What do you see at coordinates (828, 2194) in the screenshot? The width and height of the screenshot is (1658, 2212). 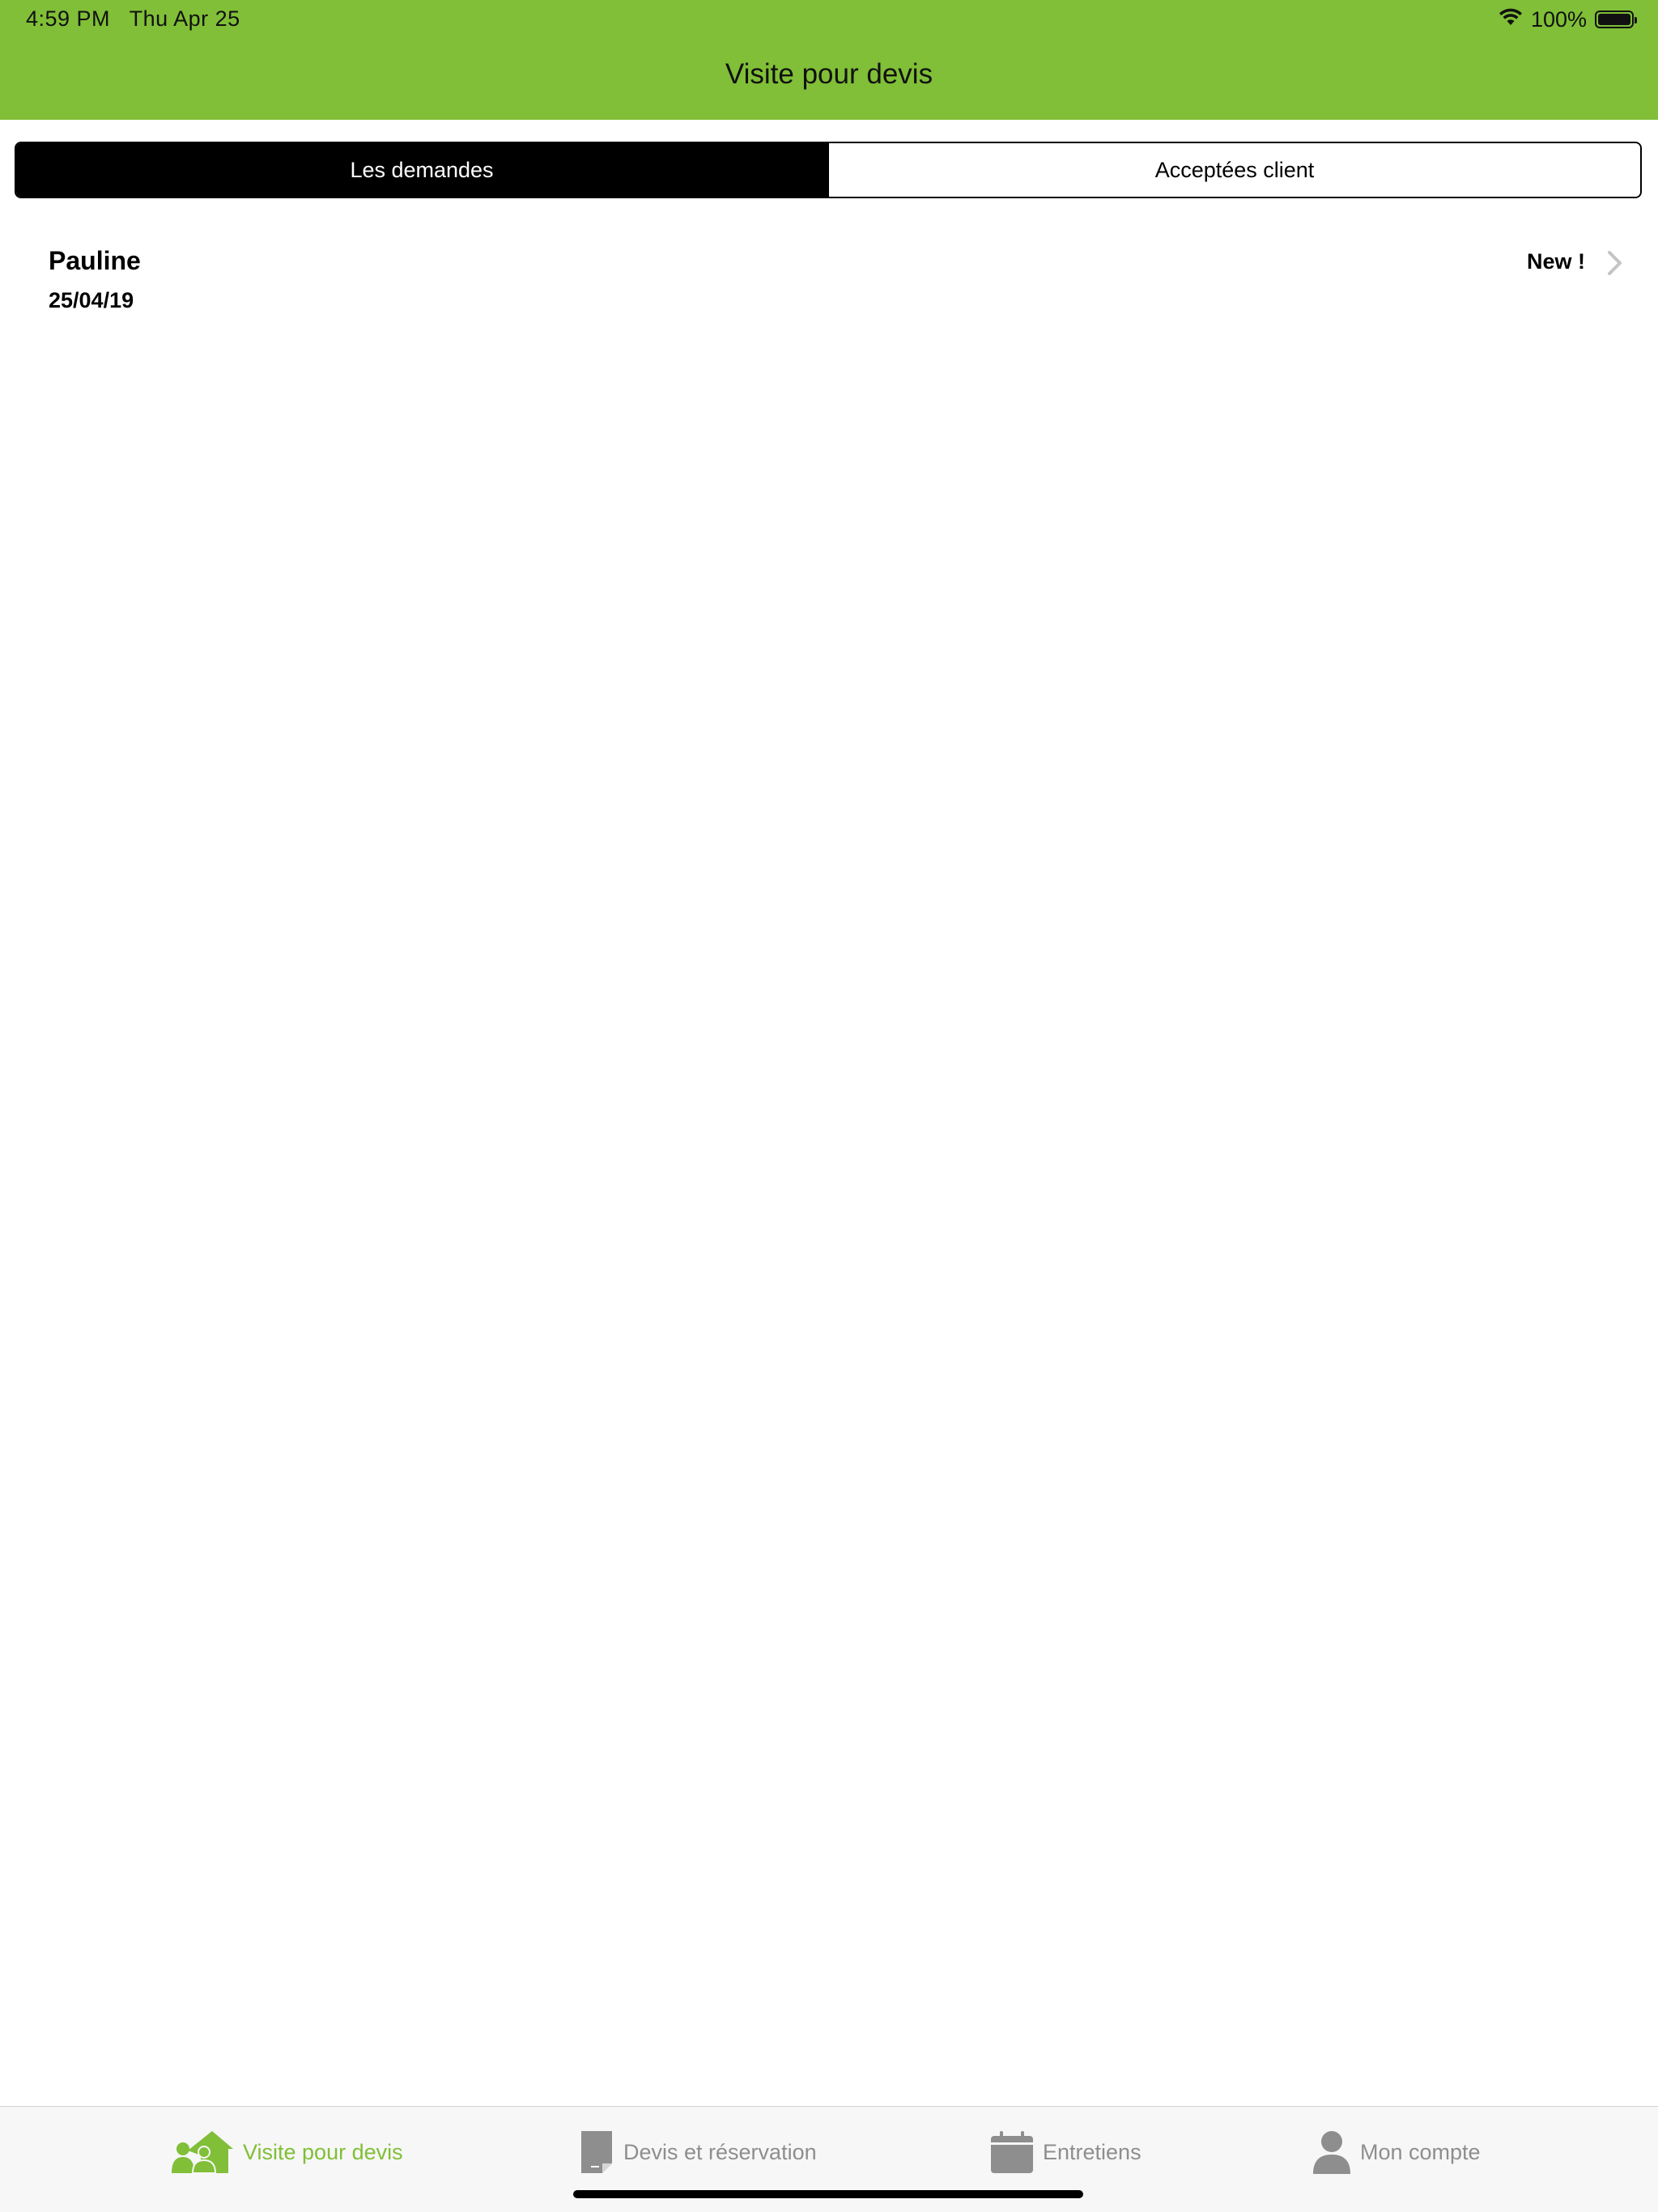 I see `home-indicator` at bounding box center [828, 2194].